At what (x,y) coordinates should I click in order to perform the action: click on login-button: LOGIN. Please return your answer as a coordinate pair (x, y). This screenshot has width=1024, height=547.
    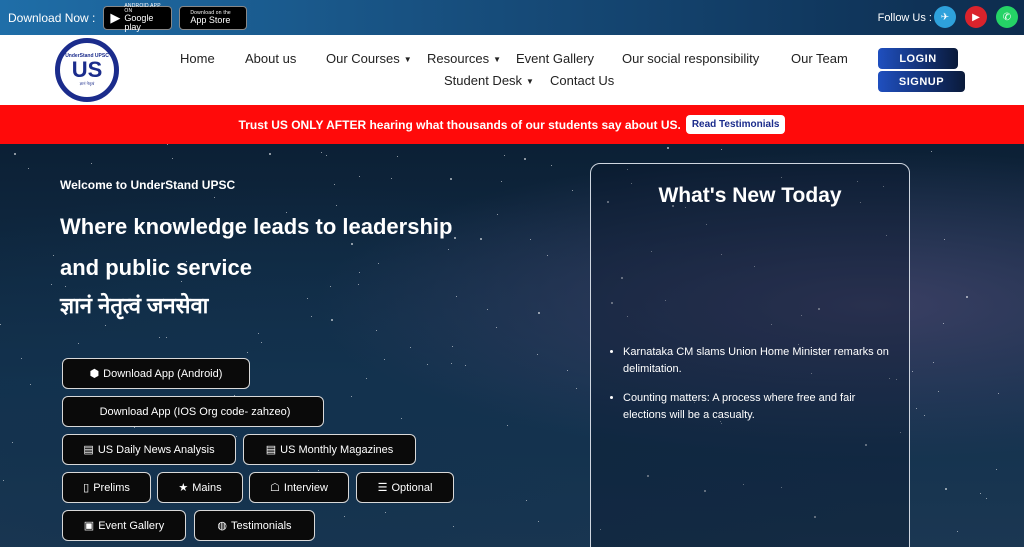
    Looking at the image, I should click on (918, 58).